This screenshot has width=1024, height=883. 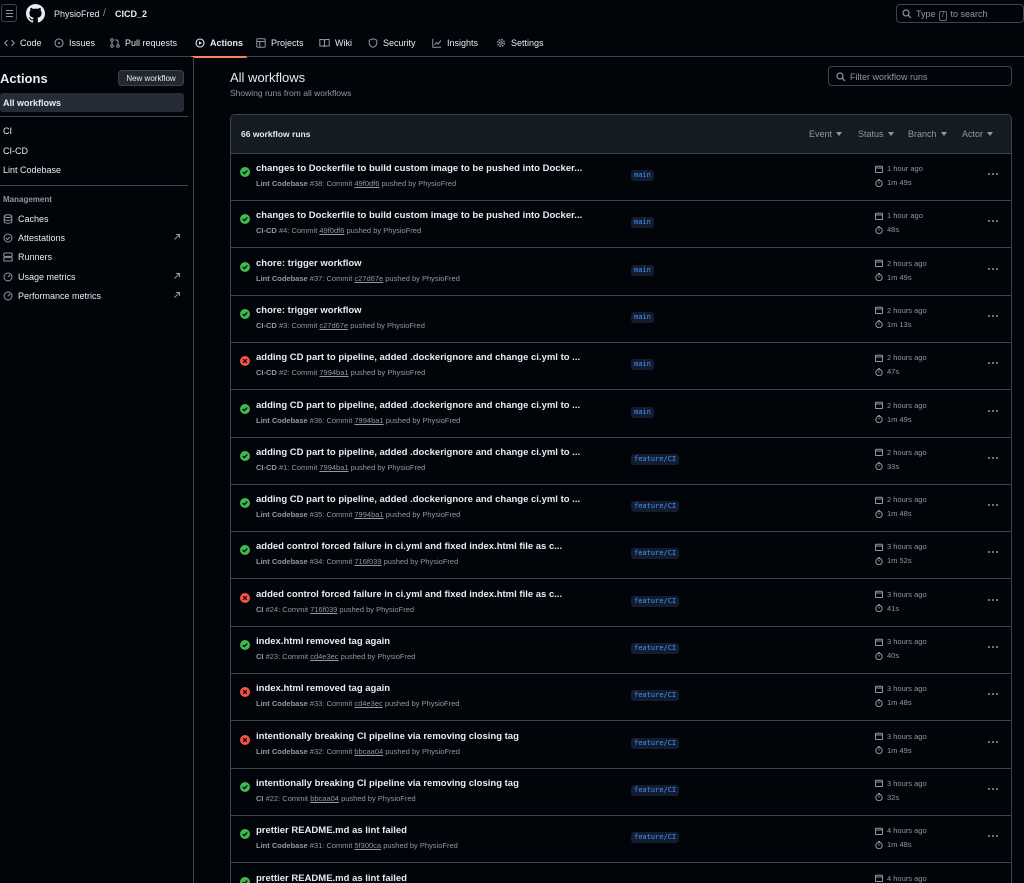 What do you see at coordinates (77, 14) in the screenshot?
I see `repo-owner-link: PhysioFred` at bounding box center [77, 14].